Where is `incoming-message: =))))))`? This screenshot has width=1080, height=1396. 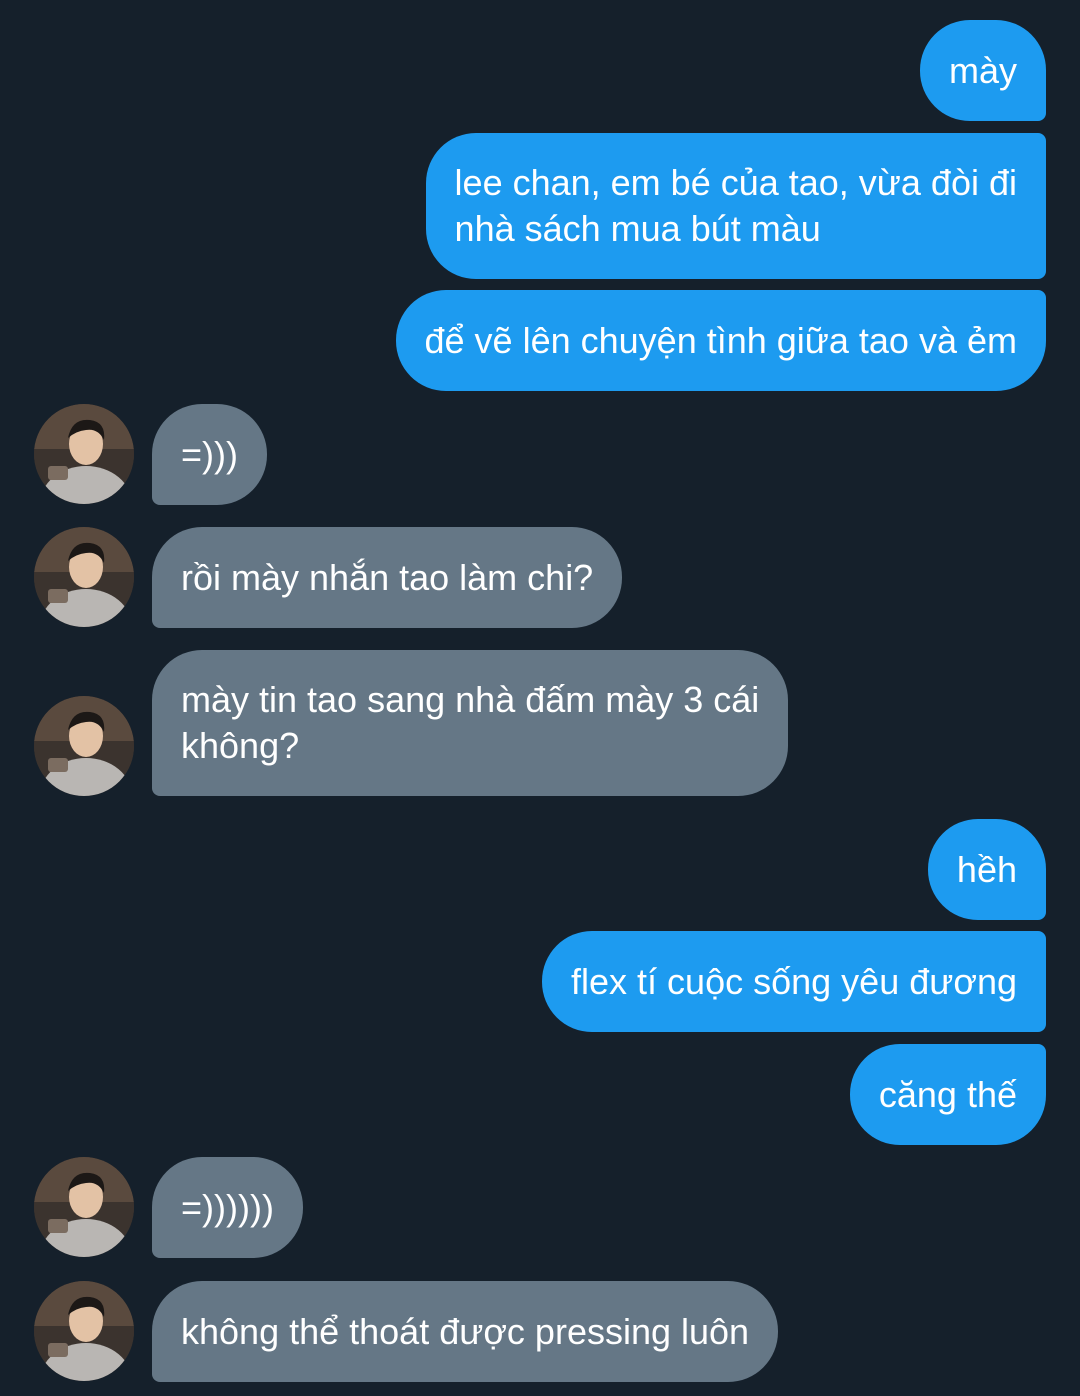 incoming-message: =)))))) is located at coordinates (227, 1207).